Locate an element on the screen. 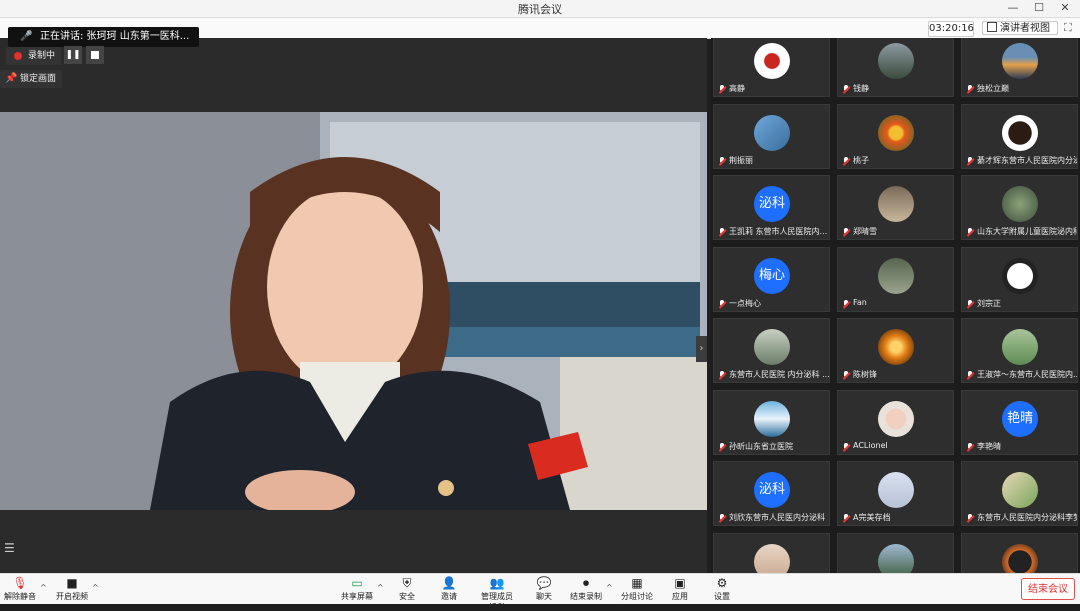 This screenshot has width=1080, height=611. share-options-caret: ^ is located at coordinates (380, 587).